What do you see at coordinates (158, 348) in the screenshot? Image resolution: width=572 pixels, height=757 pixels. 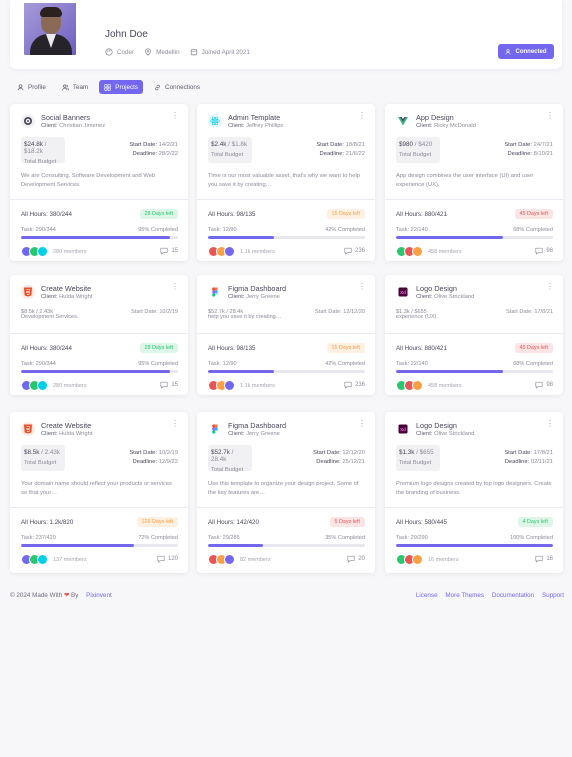 I see `days-left-badge: 28 Days left` at bounding box center [158, 348].